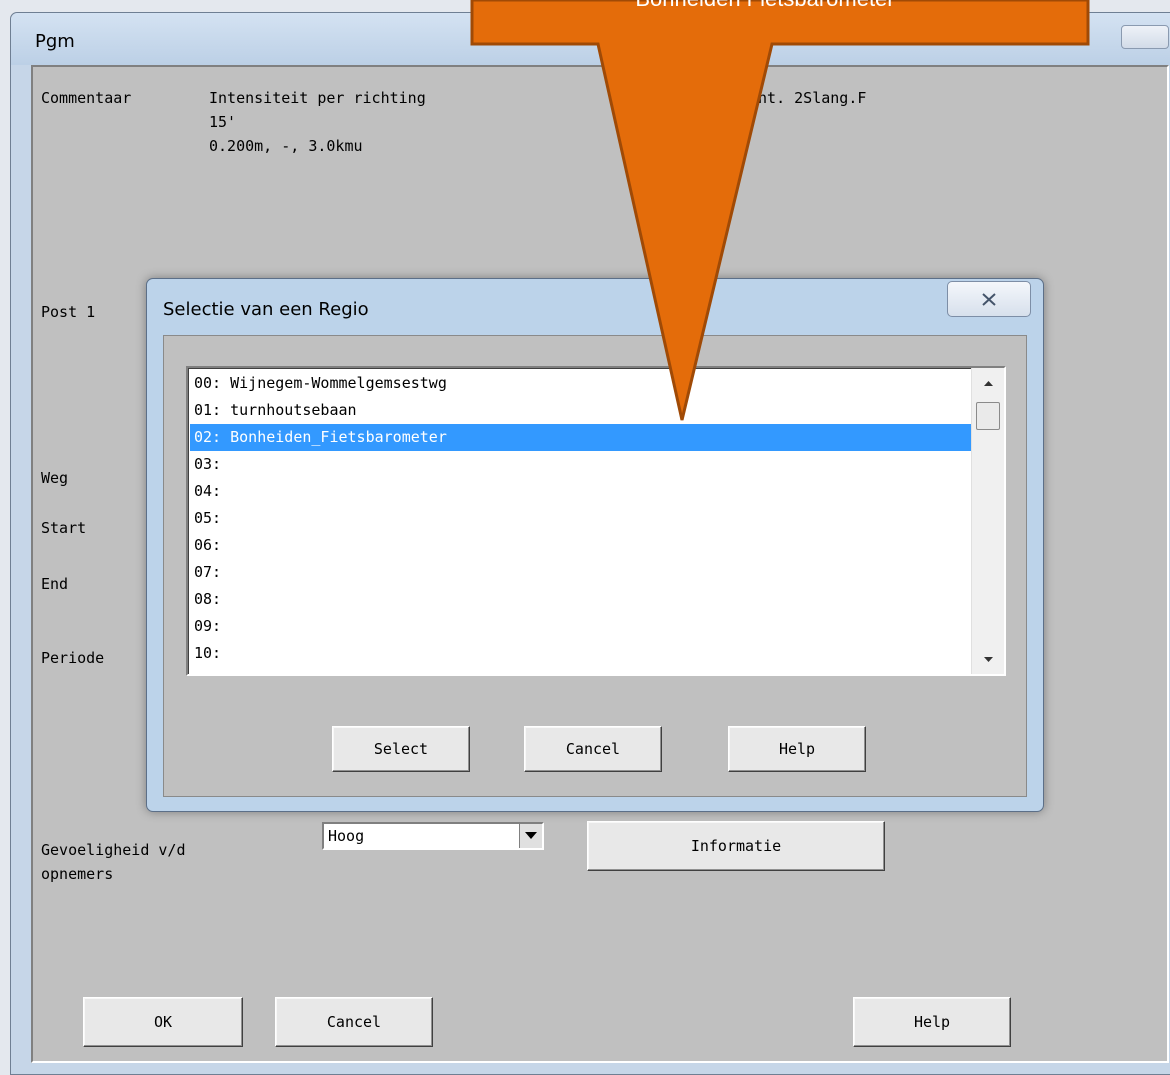 The height and width of the screenshot is (1075, 1170). I want to click on dropdown-arrow-icon, so click(531, 835).